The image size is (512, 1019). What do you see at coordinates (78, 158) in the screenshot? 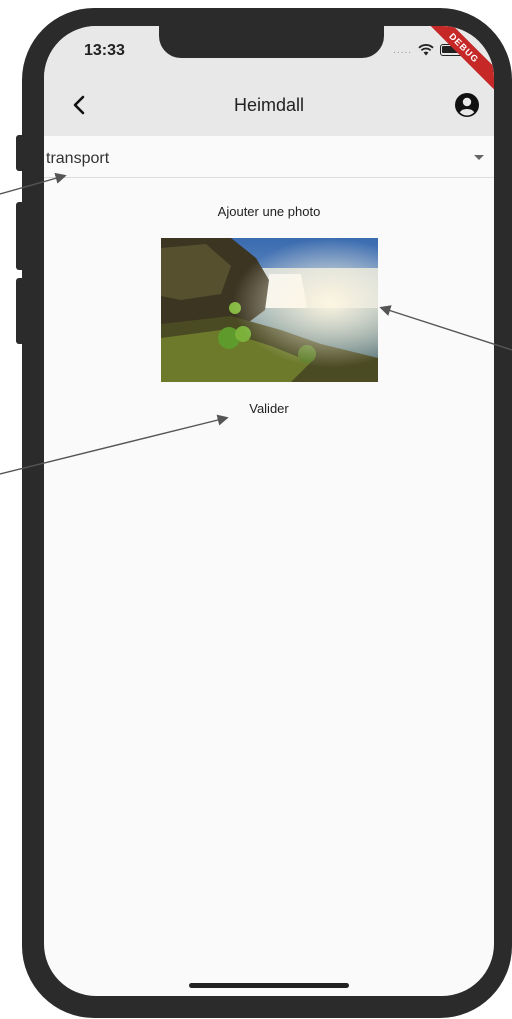
I see `category-selected-value: transport` at bounding box center [78, 158].